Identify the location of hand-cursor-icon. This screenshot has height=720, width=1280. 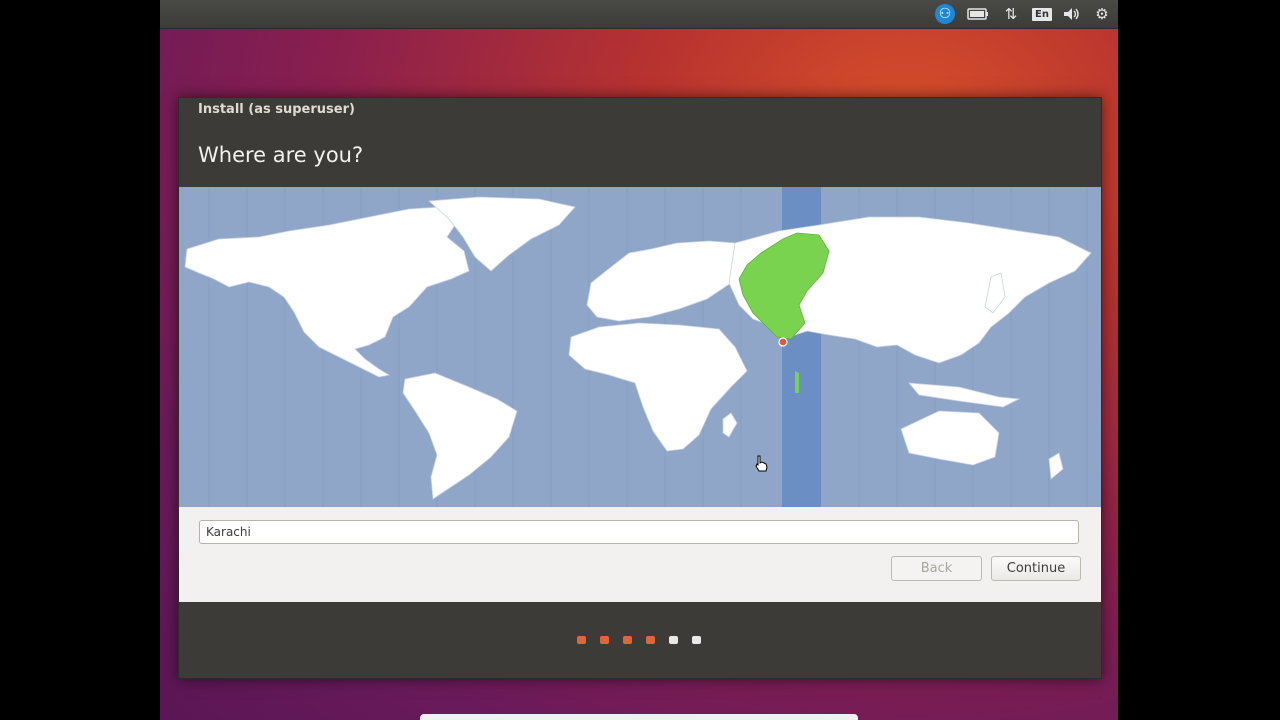
(761, 463).